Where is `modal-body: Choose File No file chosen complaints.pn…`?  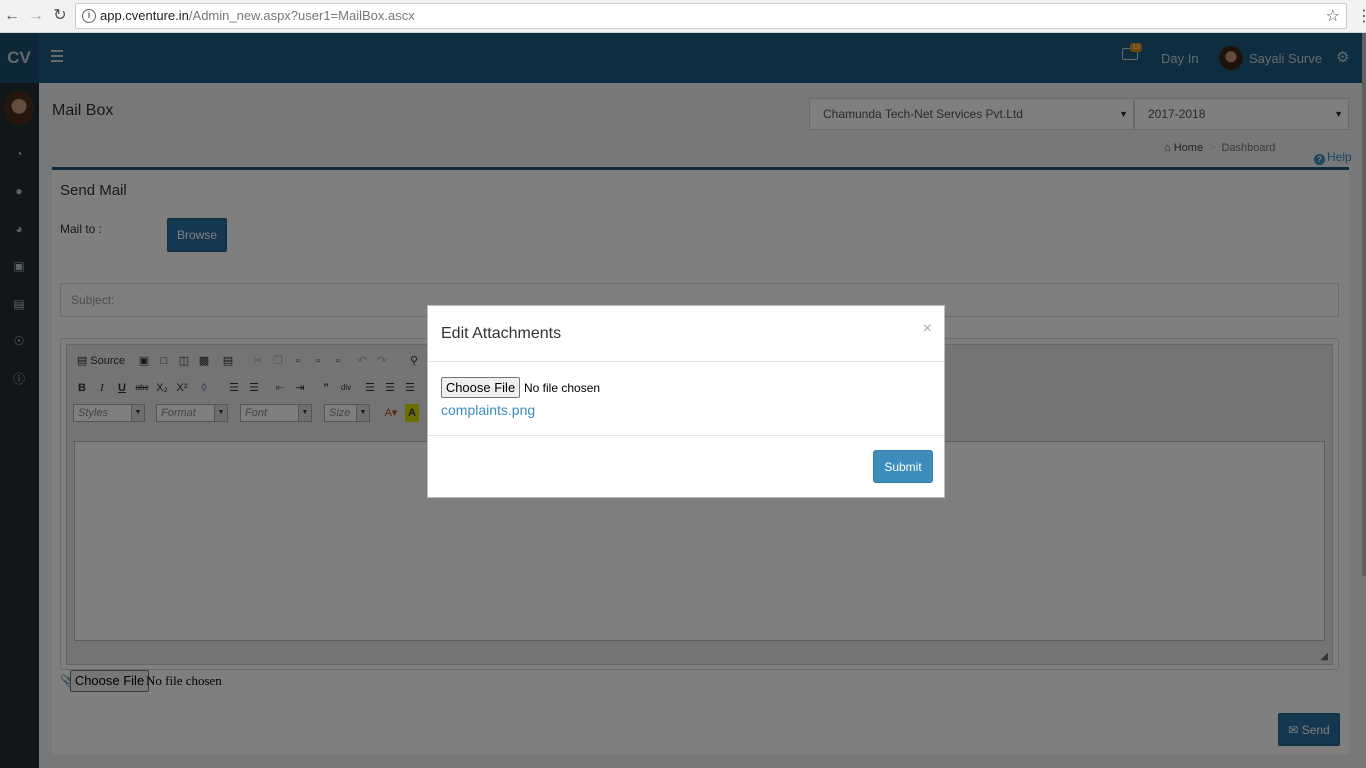 modal-body: Choose File No file chosen complaints.pn… is located at coordinates (686, 399).